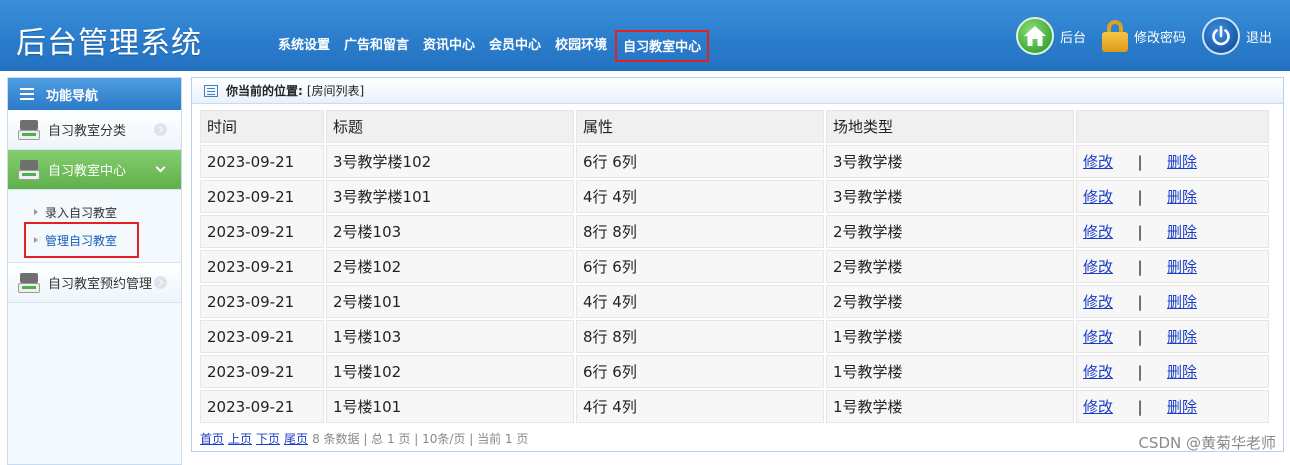  I want to click on logout-label: 退出, so click(1258, 38).